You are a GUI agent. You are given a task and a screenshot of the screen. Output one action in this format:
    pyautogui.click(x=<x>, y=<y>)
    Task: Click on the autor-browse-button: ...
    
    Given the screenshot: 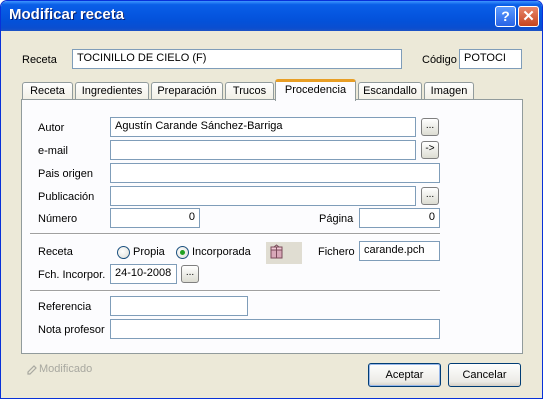 What is the action you would take?
    pyautogui.click(x=430, y=127)
    